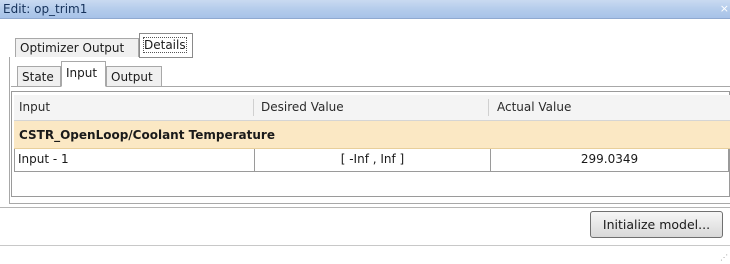 The height and width of the screenshot is (264, 730). I want to click on tab-output-label: Output, so click(132, 77).